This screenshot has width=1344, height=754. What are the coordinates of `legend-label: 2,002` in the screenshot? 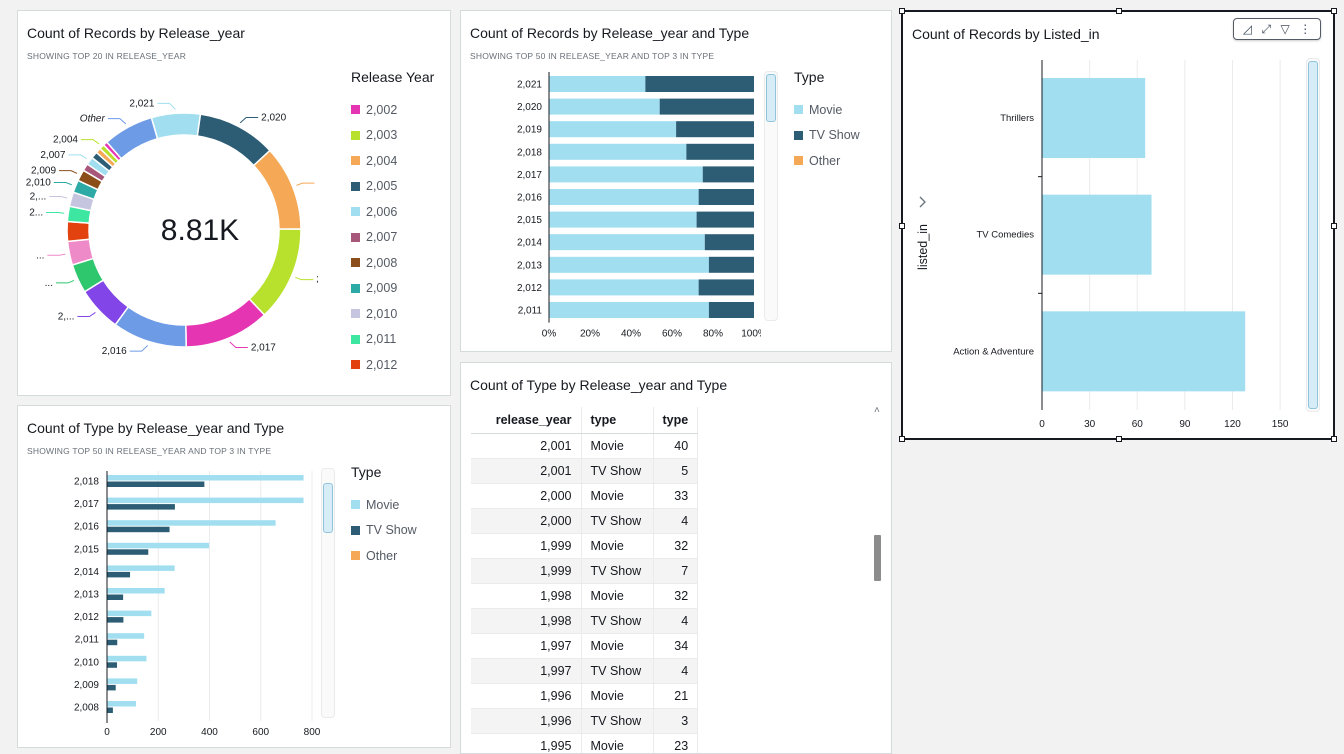 It's located at (382, 109).